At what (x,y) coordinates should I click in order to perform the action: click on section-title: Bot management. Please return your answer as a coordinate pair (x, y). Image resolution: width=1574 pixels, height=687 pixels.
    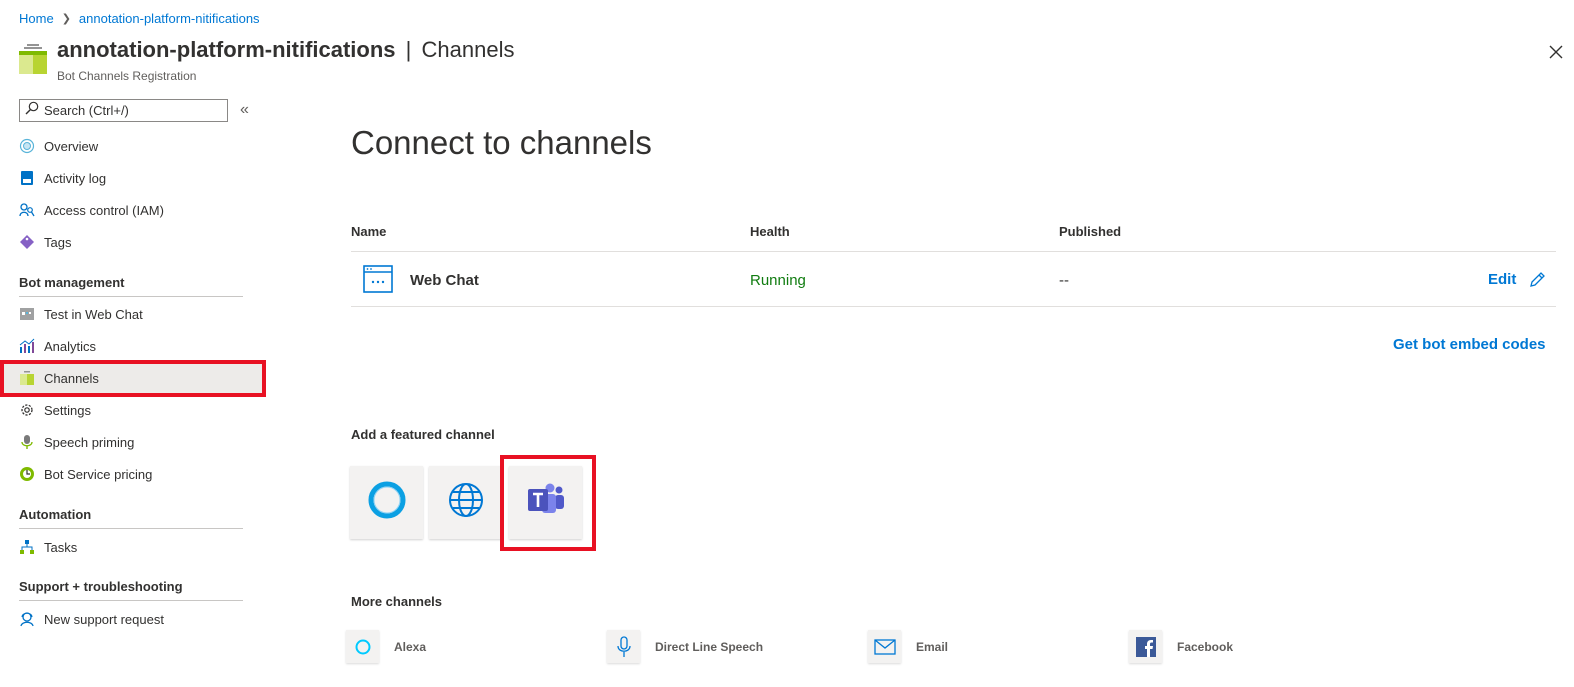
    Looking at the image, I should click on (72, 282).